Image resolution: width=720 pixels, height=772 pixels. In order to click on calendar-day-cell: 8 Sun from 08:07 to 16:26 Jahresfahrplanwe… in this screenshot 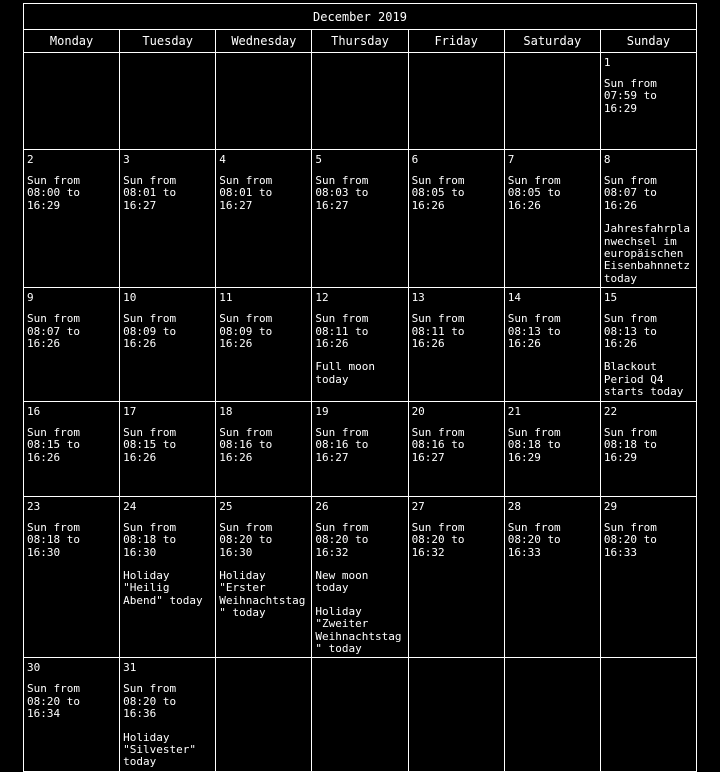, I will do `click(648, 218)`.